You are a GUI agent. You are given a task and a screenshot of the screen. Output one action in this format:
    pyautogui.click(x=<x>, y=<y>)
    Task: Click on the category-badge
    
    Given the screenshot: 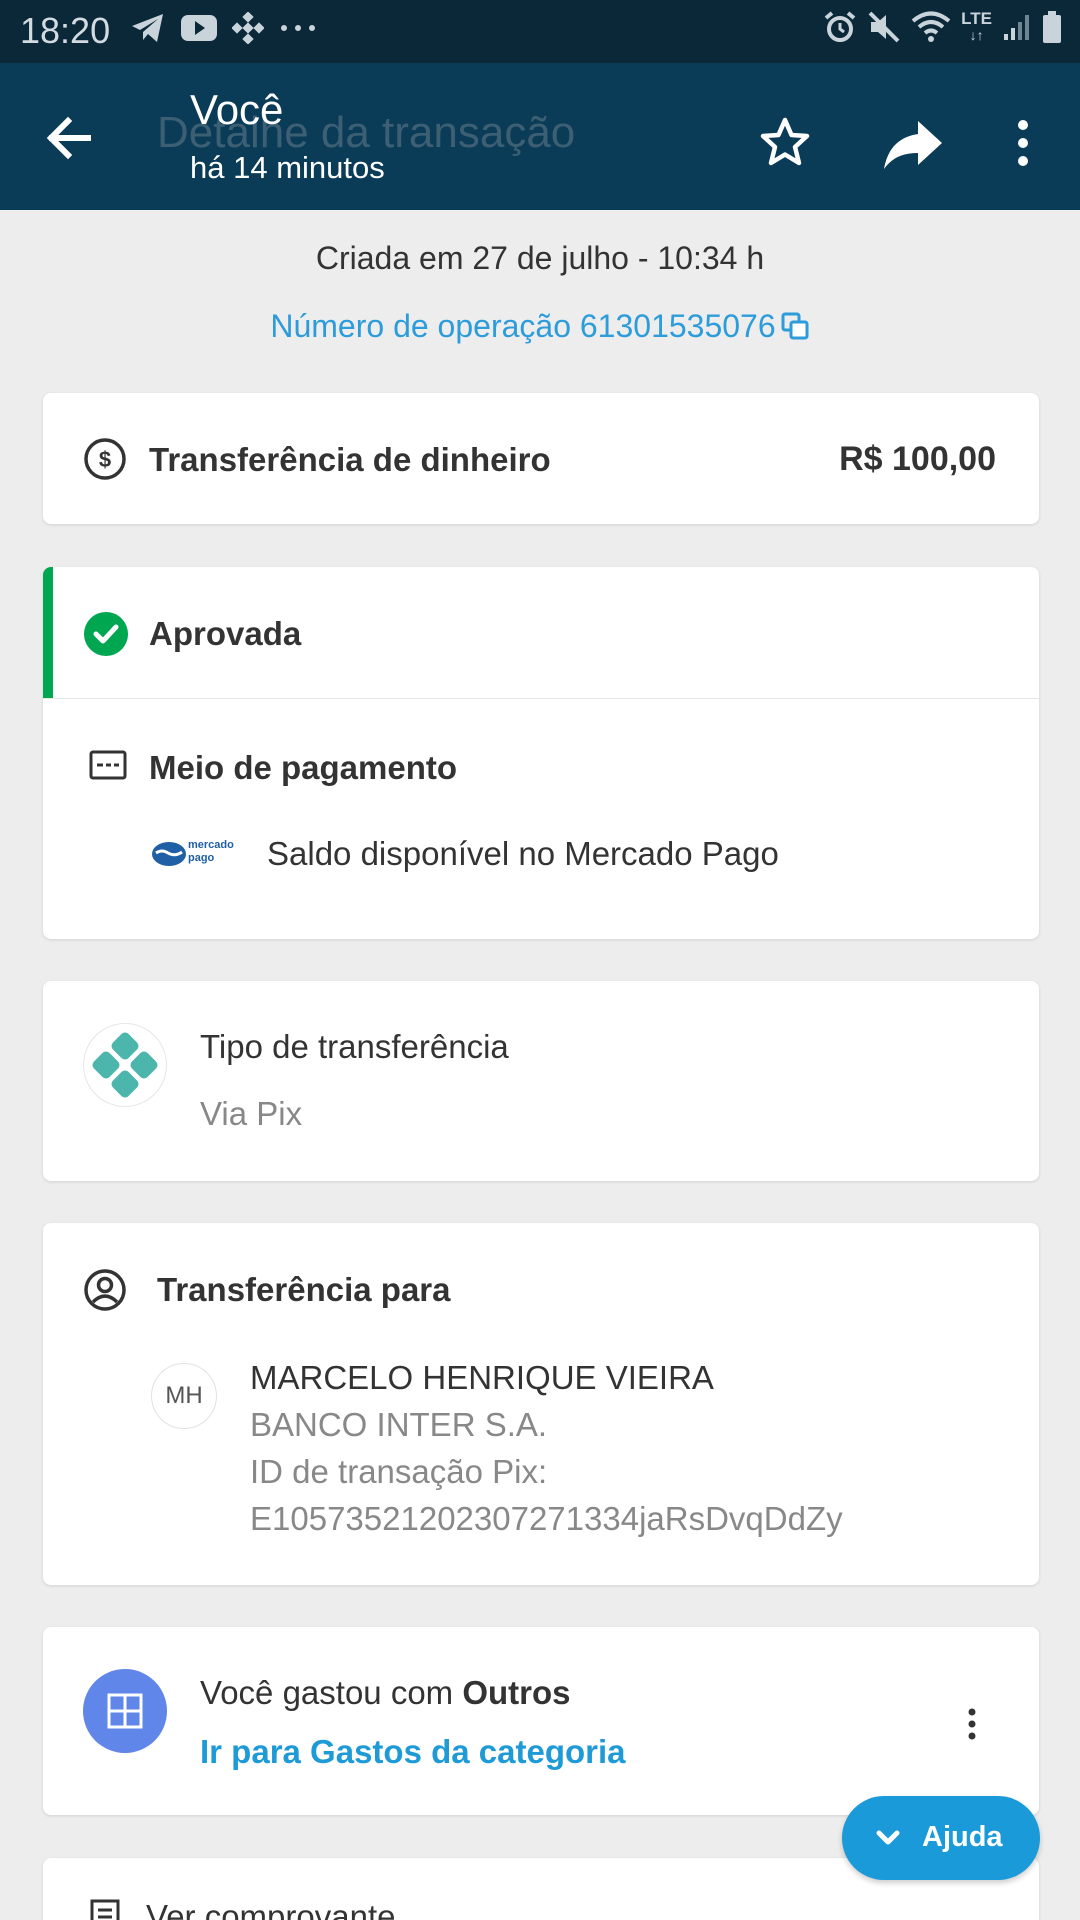 What is the action you would take?
    pyautogui.click(x=125, y=1711)
    